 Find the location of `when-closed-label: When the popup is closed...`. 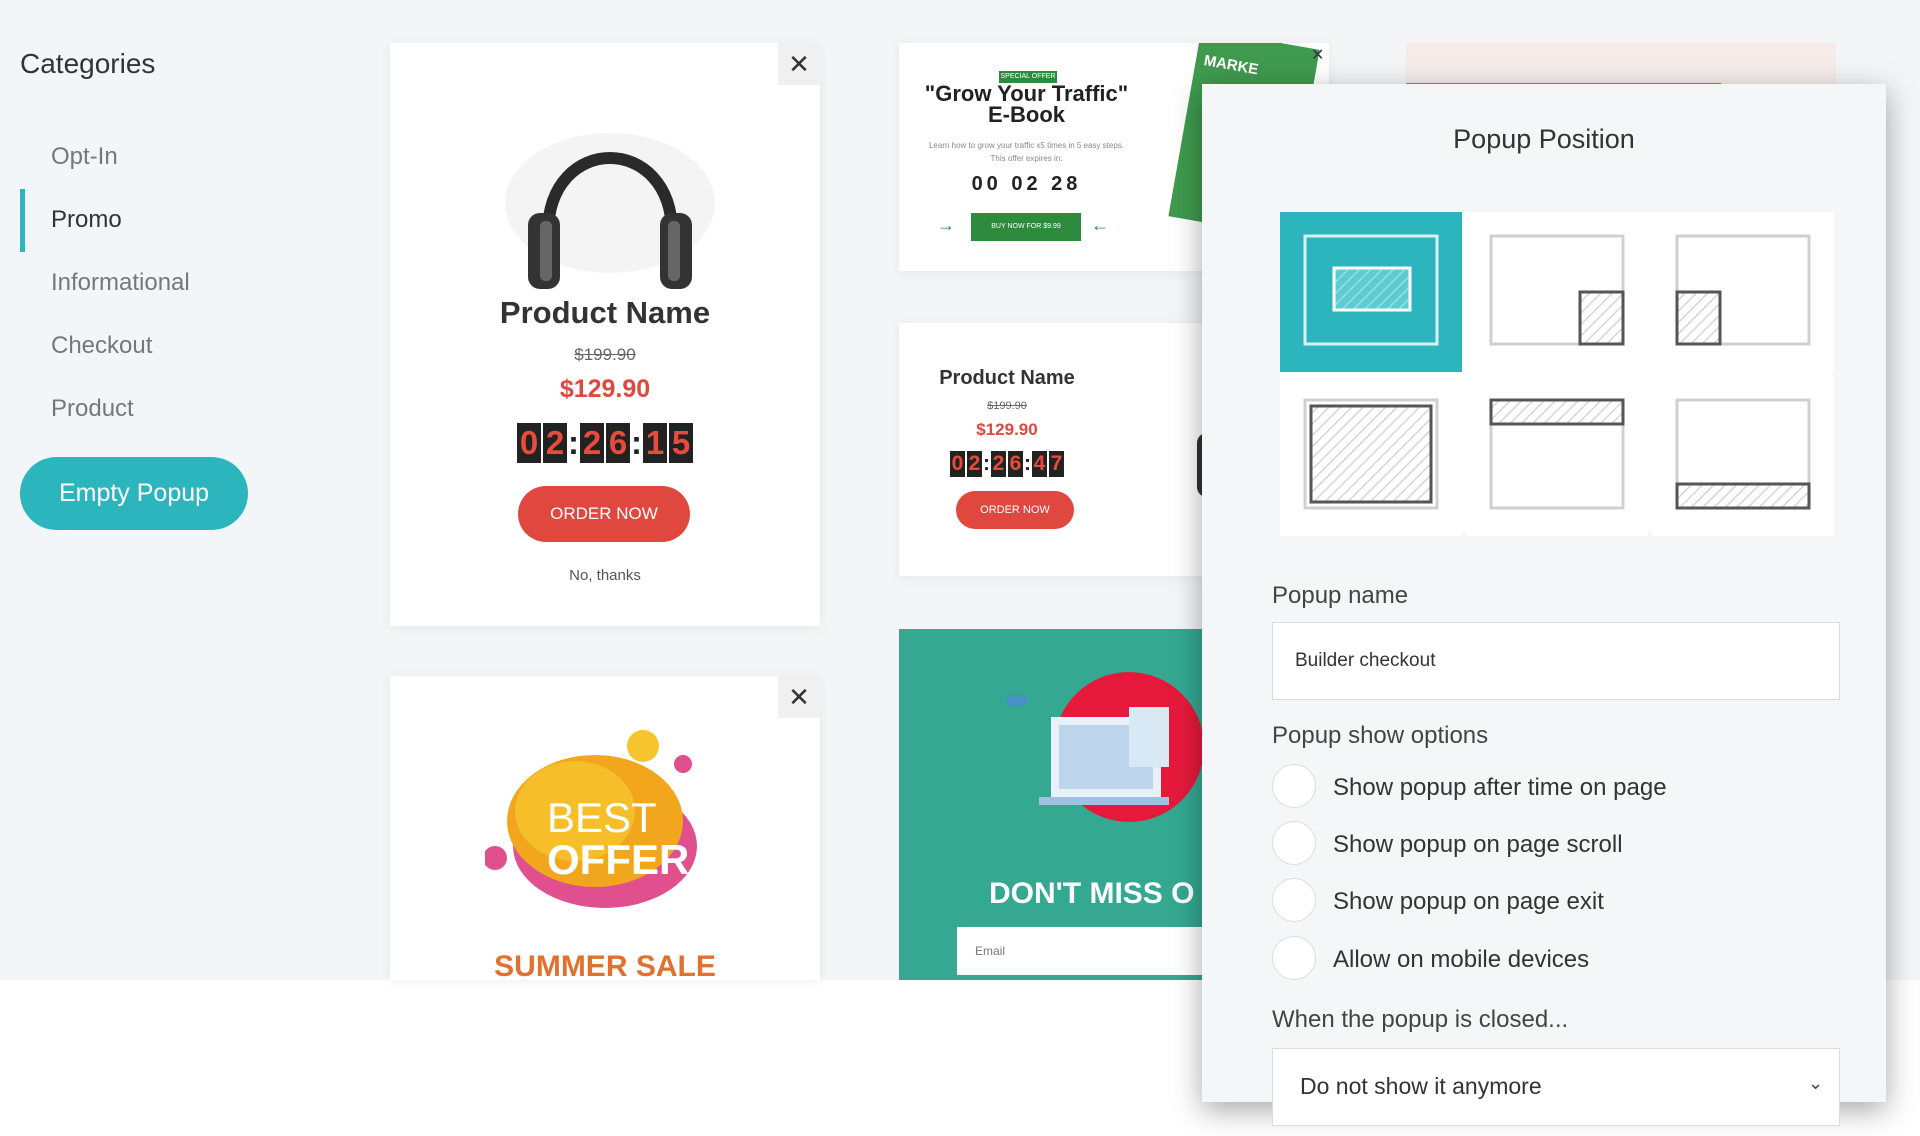

when-closed-label: When the popup is closed... is located at coordinates (1420, 1019).